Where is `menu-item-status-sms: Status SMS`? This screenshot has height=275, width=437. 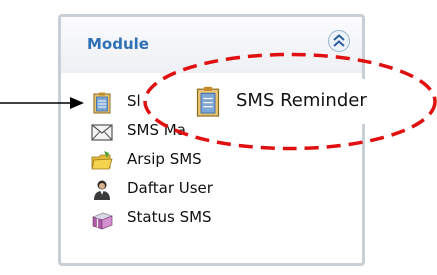 menu-item-status-sms: Status SMS is located at coordinates (220, 219).